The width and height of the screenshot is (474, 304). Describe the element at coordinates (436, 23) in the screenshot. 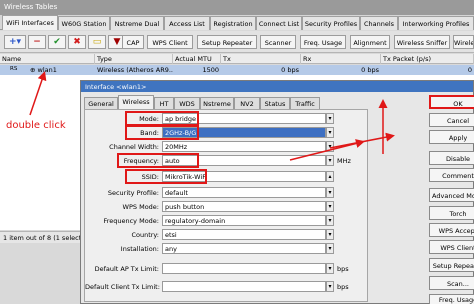

I see `tab-interworking-profiles: Interworking Profiles` at that location.